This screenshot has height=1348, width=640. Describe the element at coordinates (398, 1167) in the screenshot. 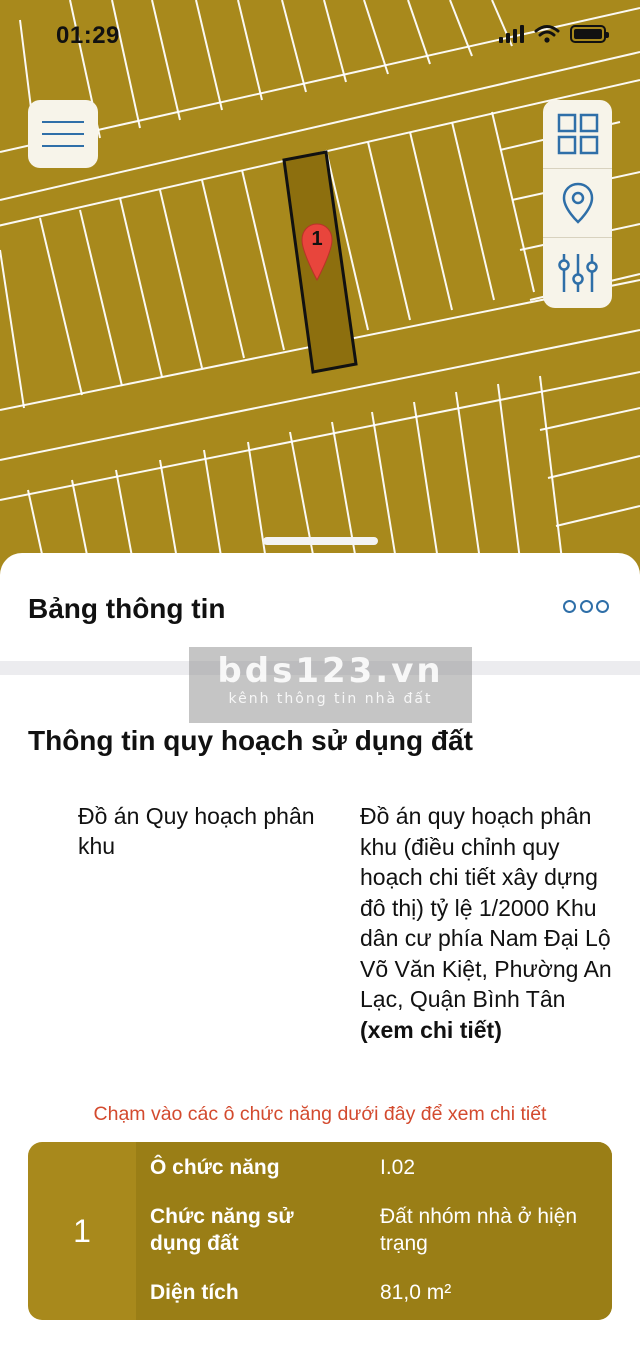

I see `row-value-function-cell: I.02` at that location.